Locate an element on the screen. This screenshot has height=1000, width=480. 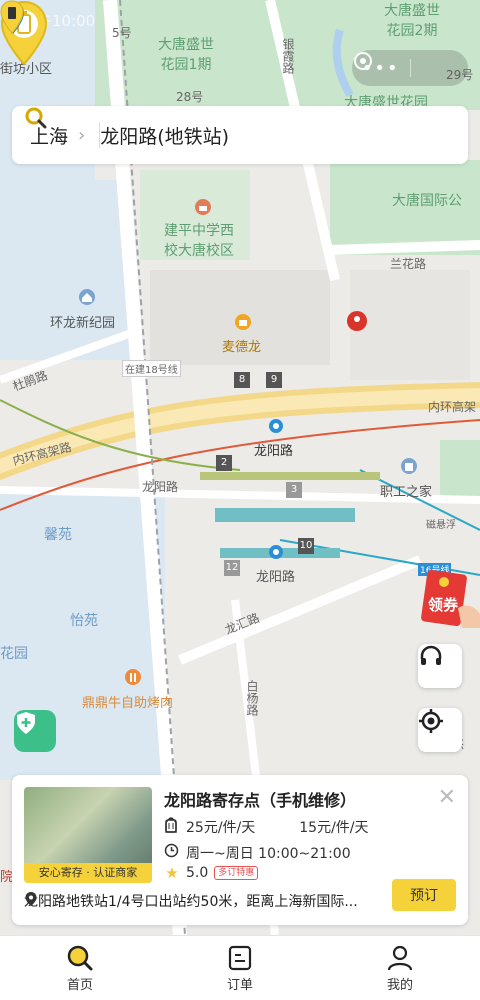
locate-button is located at coordinates (440, 730).